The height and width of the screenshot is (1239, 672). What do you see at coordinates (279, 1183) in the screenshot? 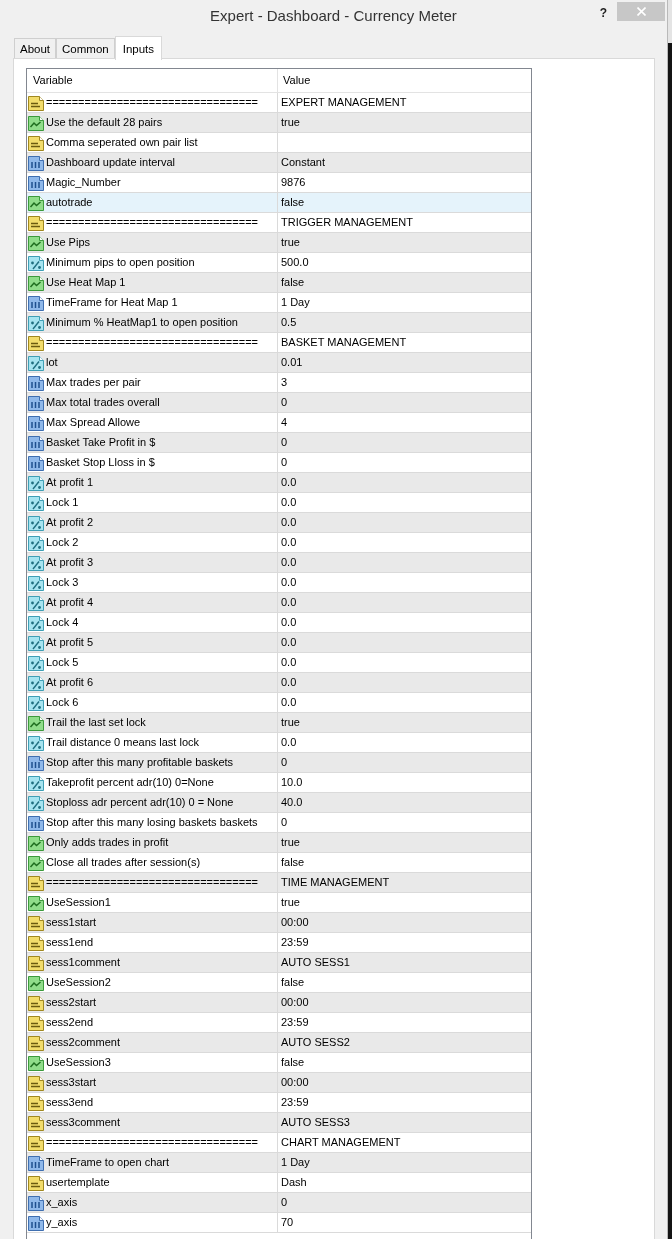
I see `table-row: usertemplate Dash` at bounding box center [279, 1183].